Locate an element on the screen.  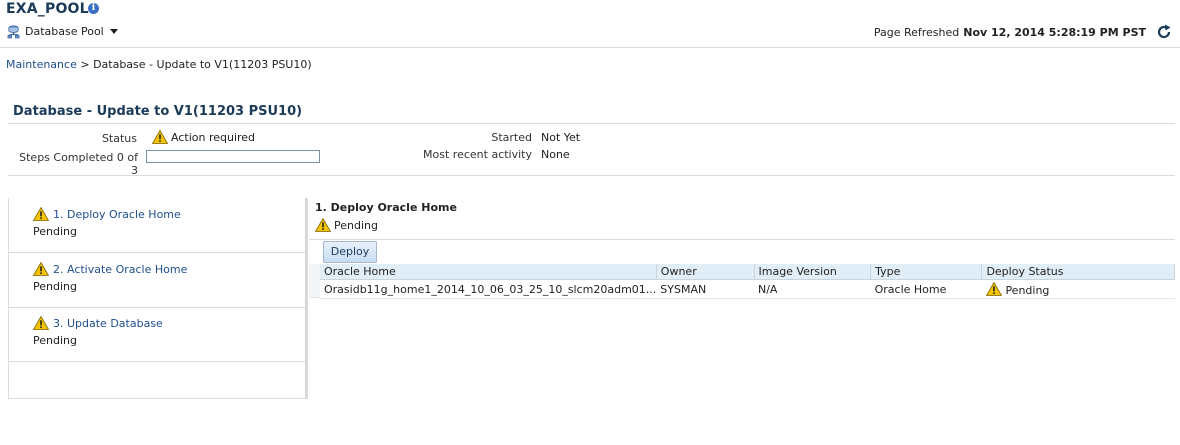
database-pool-label: Database Pool is located at coordinates (64, 31).